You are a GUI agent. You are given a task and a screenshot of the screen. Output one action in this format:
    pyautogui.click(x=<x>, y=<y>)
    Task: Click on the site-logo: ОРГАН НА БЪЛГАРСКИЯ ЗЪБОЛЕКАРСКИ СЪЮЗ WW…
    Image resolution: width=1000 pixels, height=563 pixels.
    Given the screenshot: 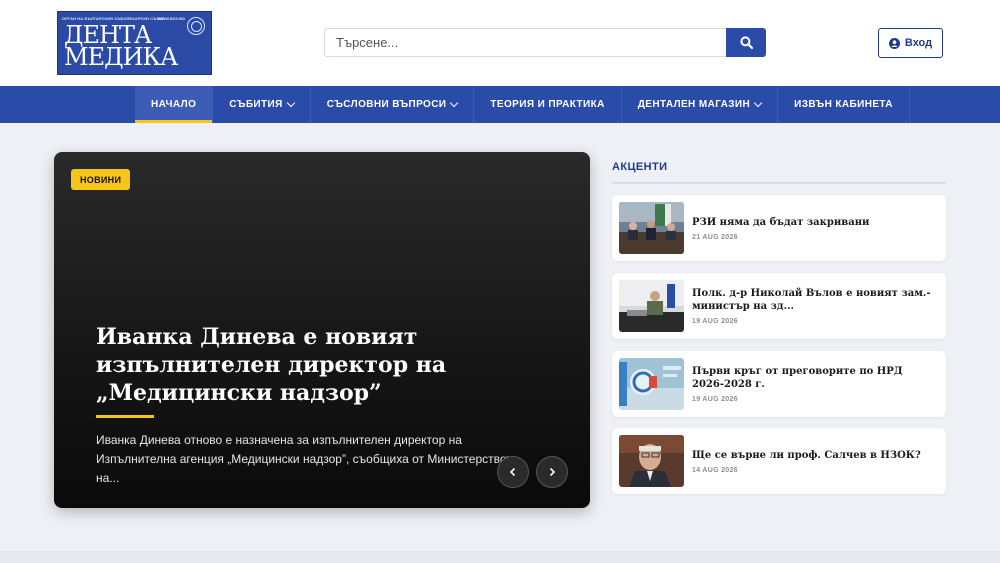 What is the action you would take?
    pyautogui.click(x=134, y=43)
    